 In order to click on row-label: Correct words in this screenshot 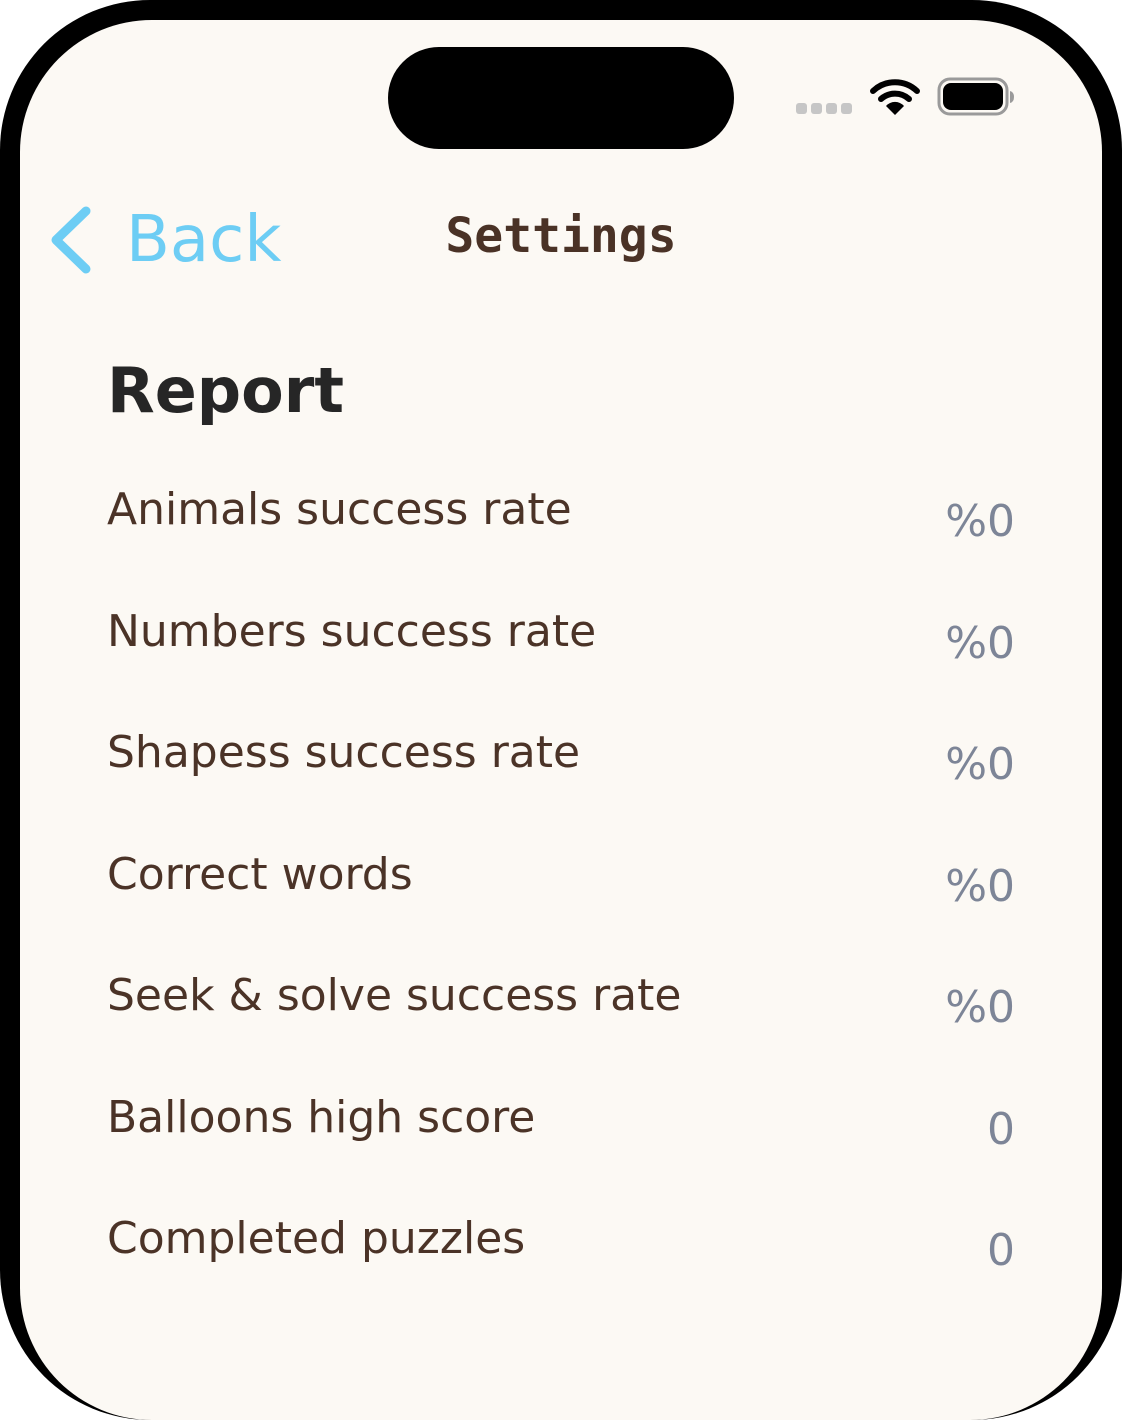, I will do `click(260, 874)`.